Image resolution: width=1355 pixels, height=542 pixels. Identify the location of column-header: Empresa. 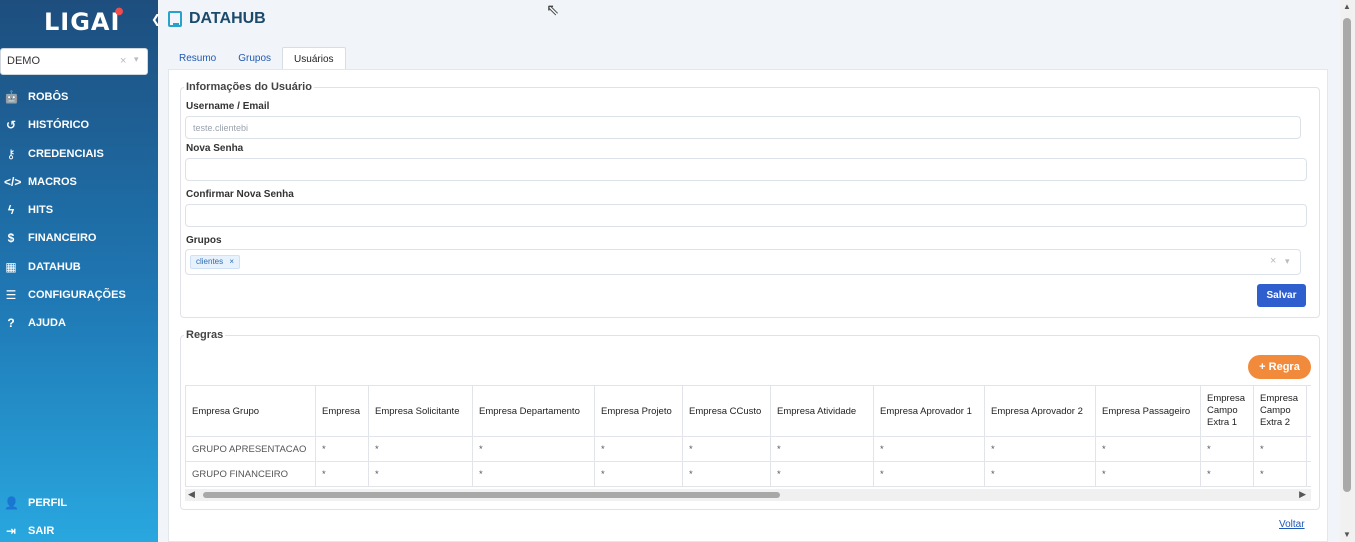
(342, 411).